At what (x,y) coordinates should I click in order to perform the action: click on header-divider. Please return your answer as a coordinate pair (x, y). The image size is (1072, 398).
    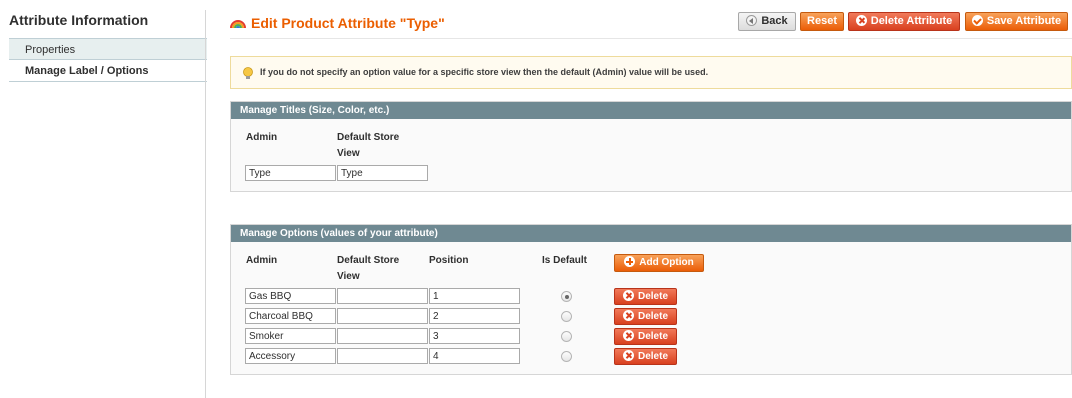
    Looking at the image, I should click on (651, 38).